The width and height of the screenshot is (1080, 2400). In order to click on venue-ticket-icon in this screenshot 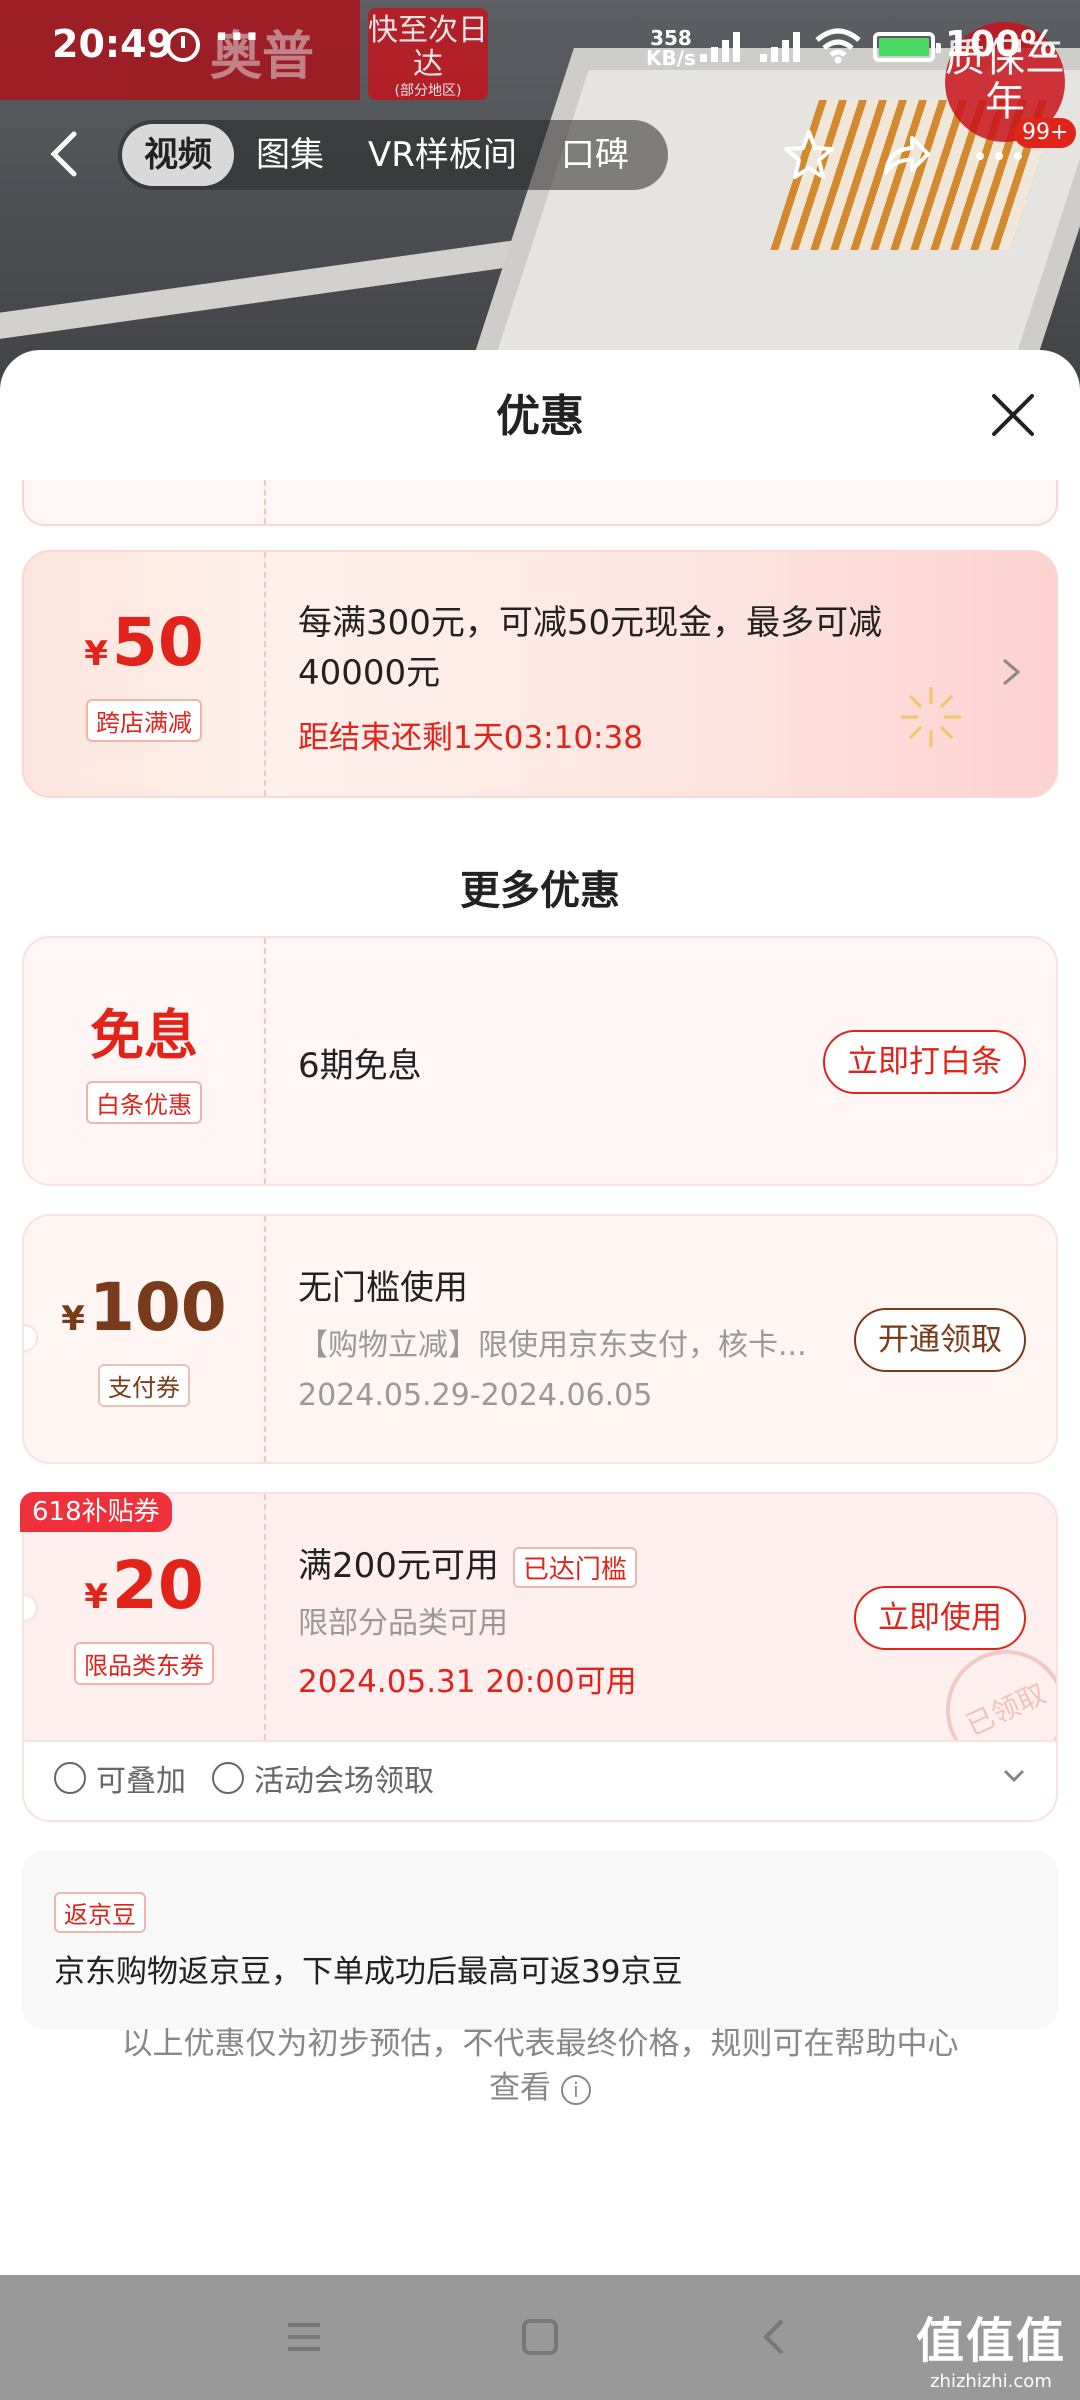, I will do `click(228, 1778)`.